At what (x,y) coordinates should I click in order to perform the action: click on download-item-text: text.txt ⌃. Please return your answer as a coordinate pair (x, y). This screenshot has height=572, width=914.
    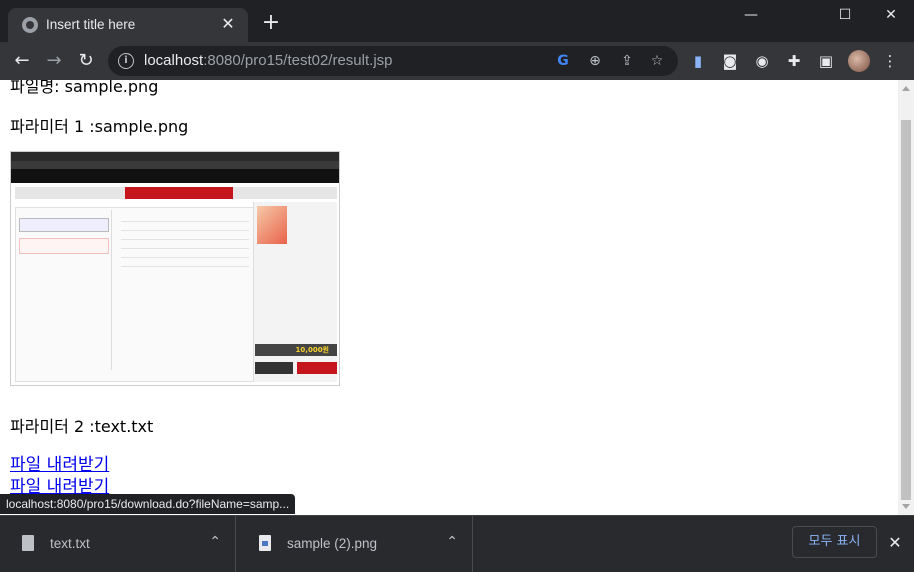
    Looking at the image, I should click on (118, 544).